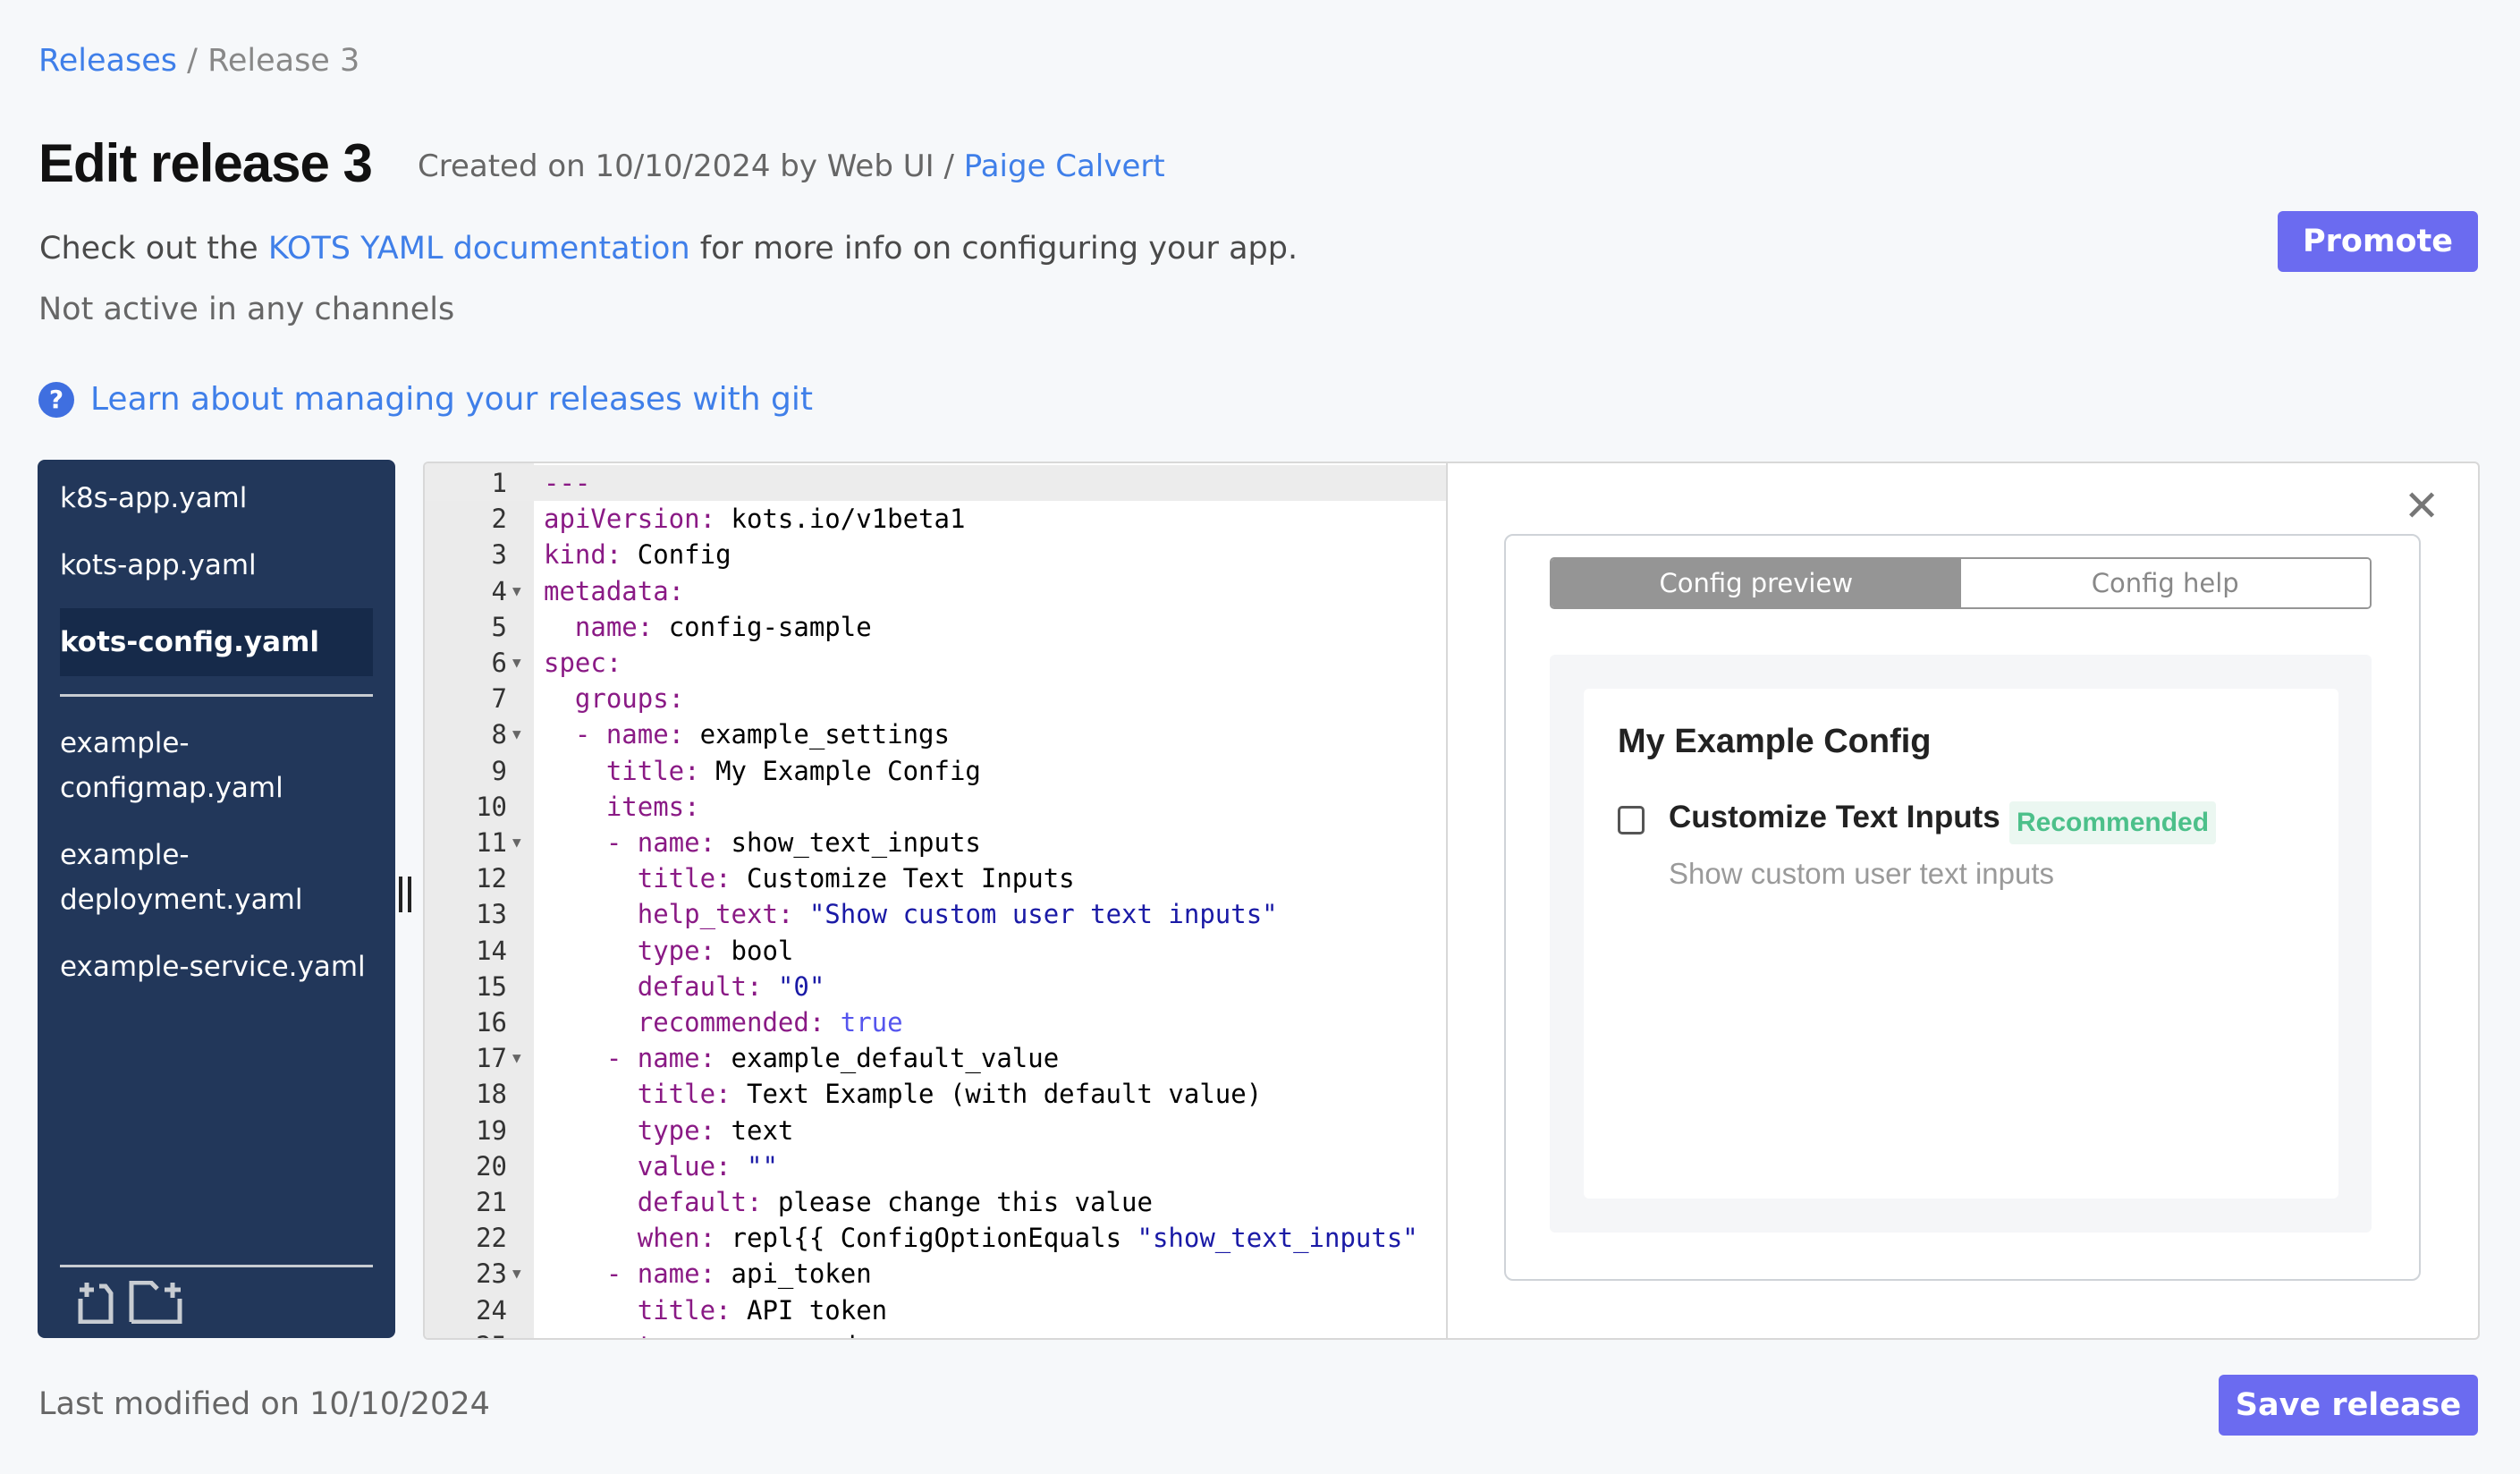 The image size is (2520, 1474). I want to click on code-line: 17 ▼ - name: example_default_value, so click(937, 1058).